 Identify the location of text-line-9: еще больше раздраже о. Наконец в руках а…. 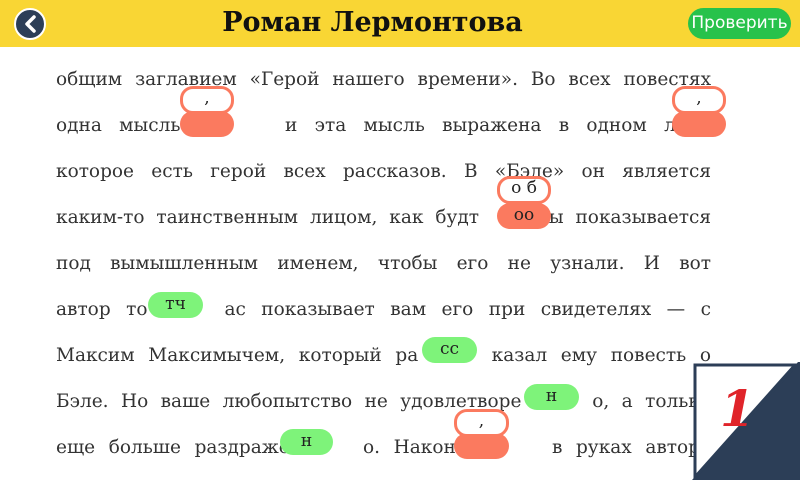
(384, 447).